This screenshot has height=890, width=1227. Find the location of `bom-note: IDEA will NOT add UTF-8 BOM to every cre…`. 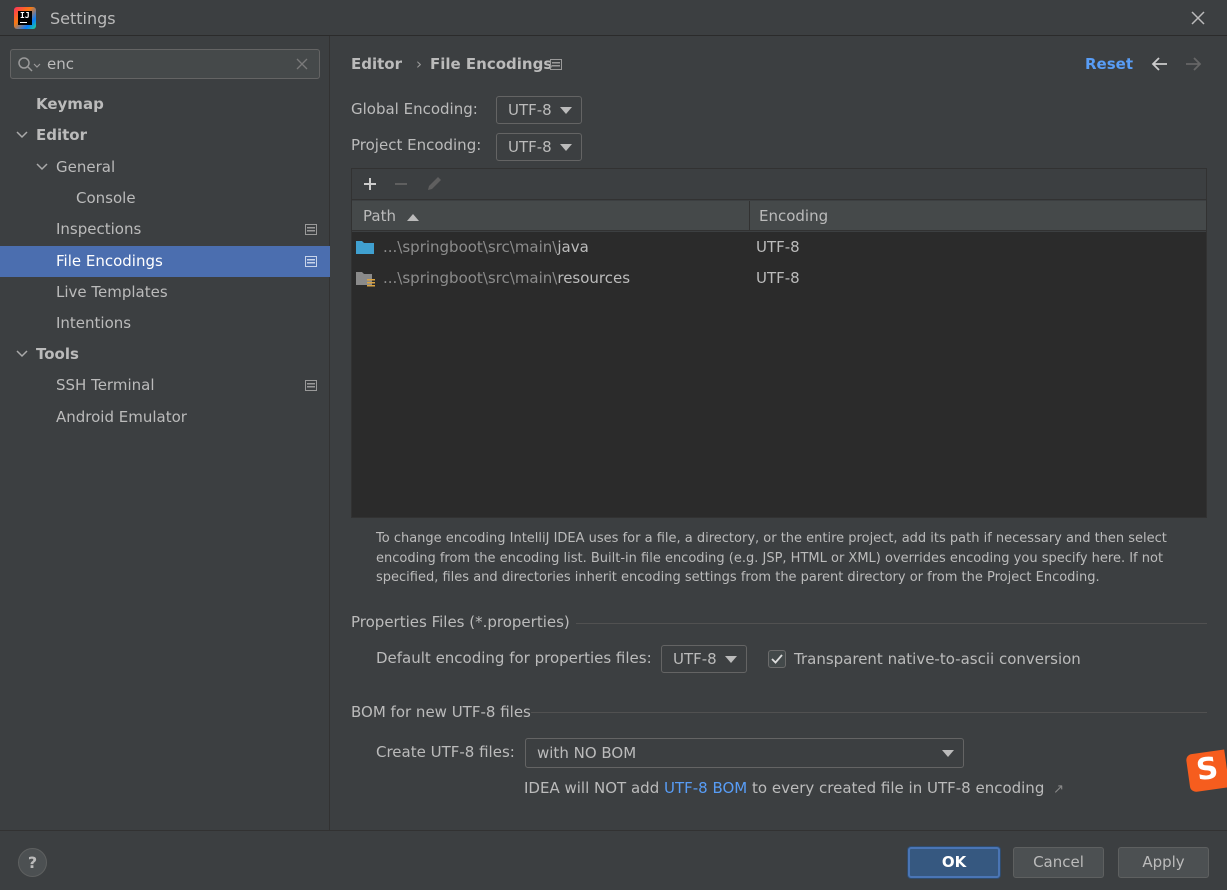

bom-note: IDEA will NOT add UTF-8 BOM to every cre… is located at coordinates (794, 788).